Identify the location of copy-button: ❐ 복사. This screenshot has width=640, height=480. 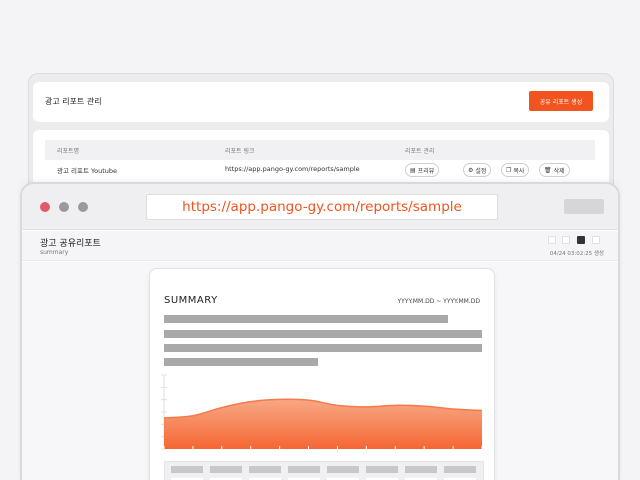
(515, 170).